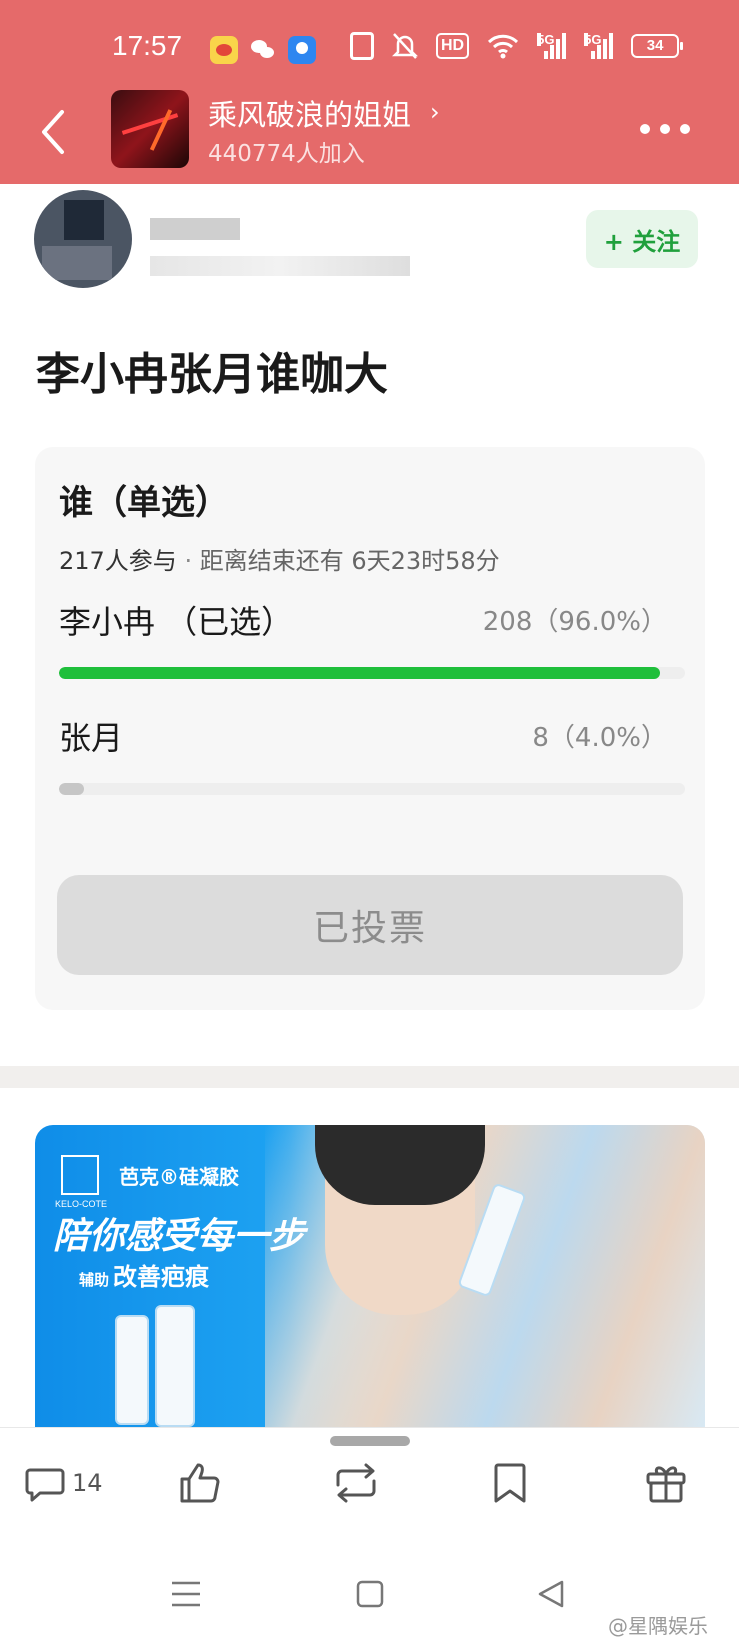 The image size is (739, 1644). Describe the element at coordinates (118, 561) in the screenshot. I see `poll-participants: 217人参与` at that location.